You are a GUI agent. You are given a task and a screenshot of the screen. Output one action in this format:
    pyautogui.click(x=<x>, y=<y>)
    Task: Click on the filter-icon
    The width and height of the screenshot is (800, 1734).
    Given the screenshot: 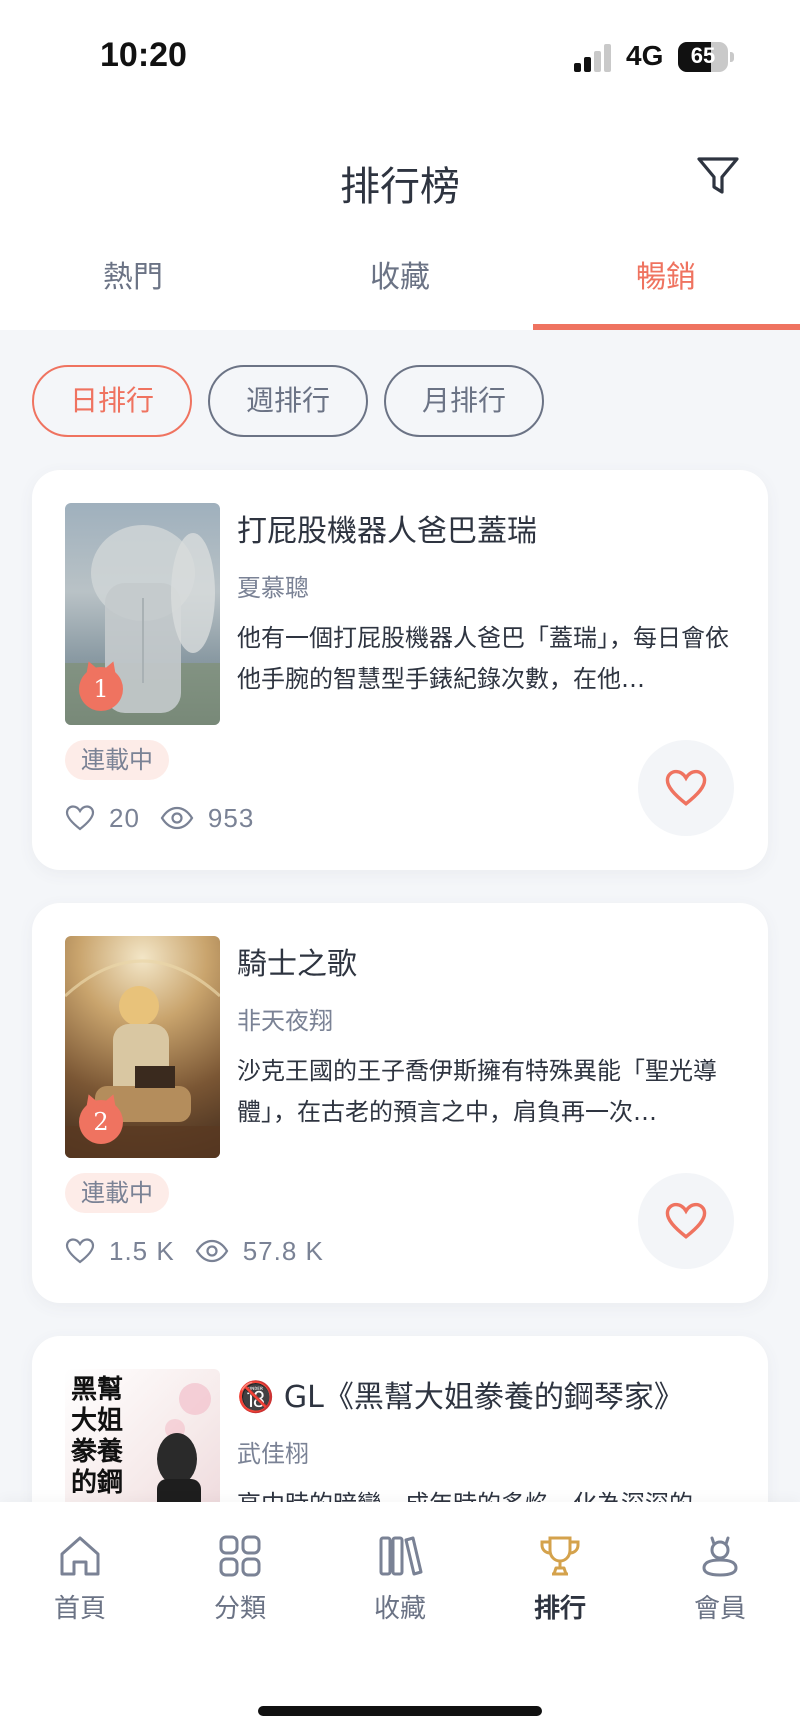 What is the action you would take?
    pyautogui.click(x=718, y=176)
    